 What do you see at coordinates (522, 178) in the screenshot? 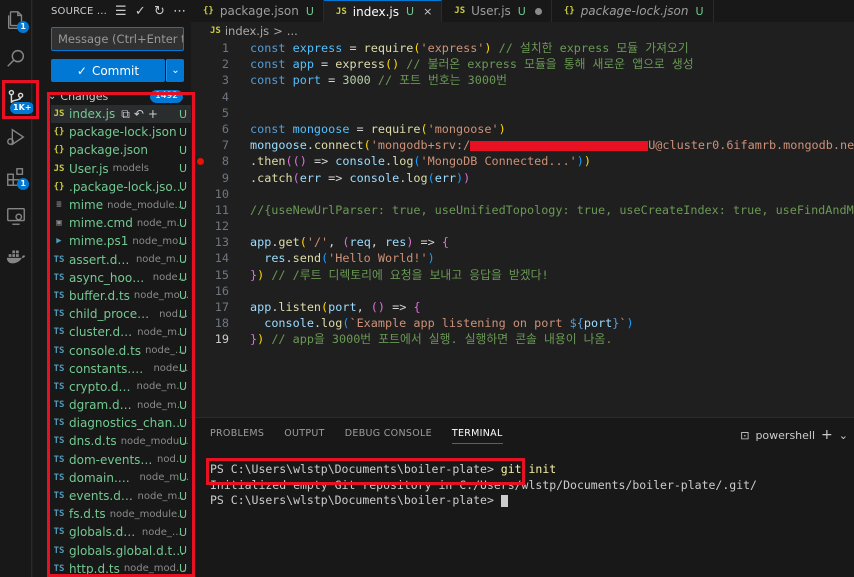
I see `code-line: 9 .catch(err => console.log(err))` at bounding box center [522, 178].